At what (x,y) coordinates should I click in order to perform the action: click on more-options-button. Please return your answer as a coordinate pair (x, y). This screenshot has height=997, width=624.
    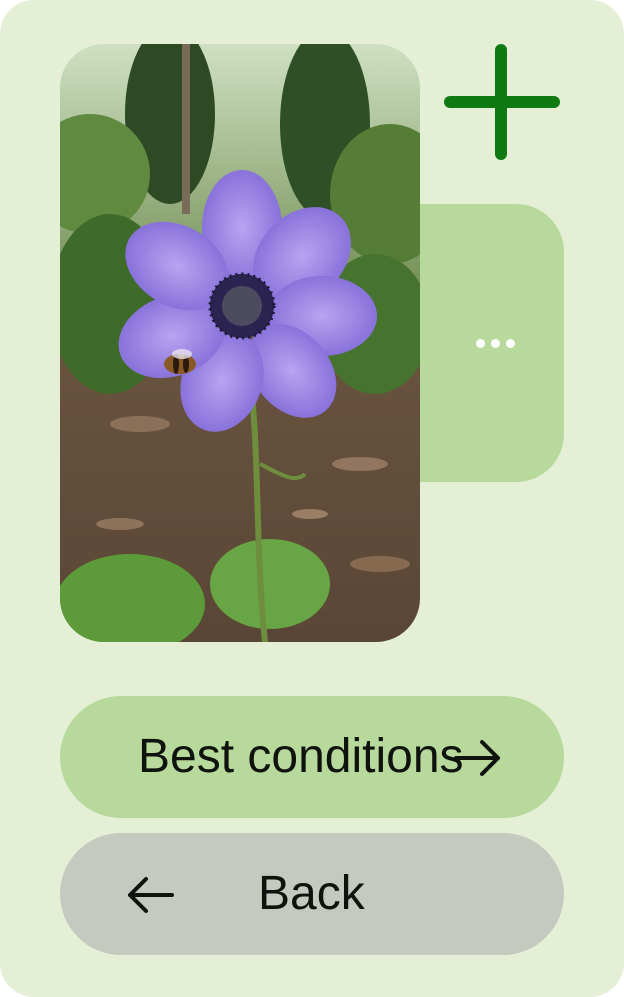
    Looking at the image, I should click on (492, 343).